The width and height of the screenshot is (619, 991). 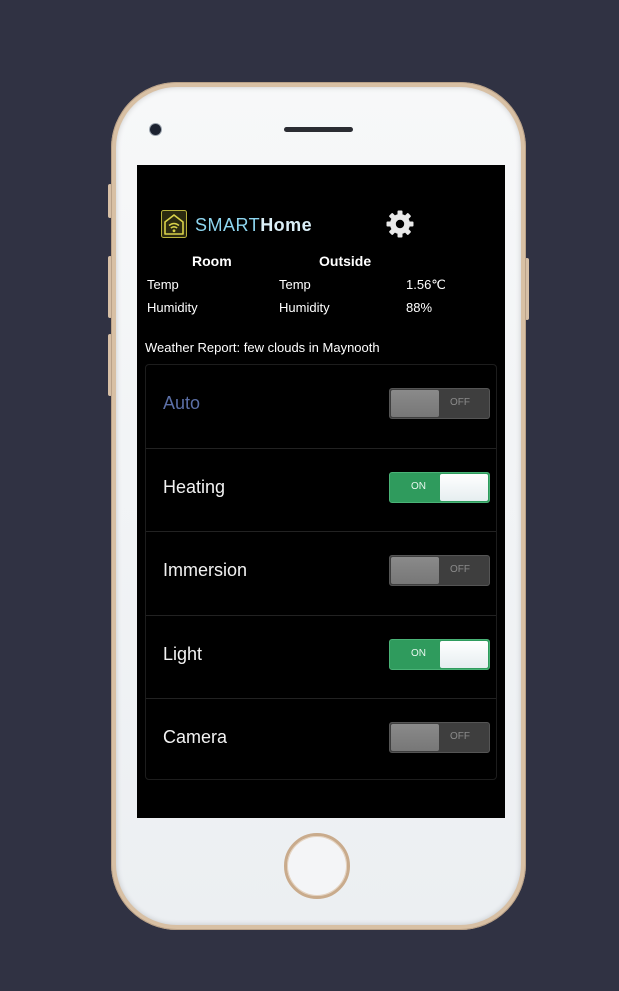 I want to click on gear-icon, so click(x=400, y=224).